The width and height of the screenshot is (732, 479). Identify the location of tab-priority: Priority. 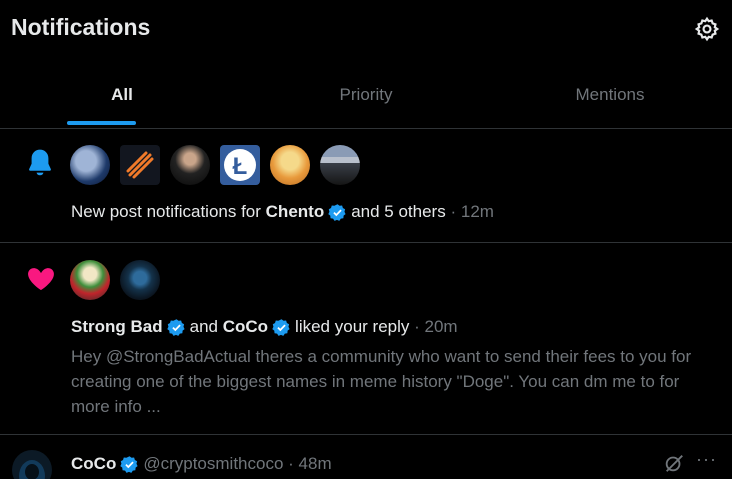
(366, 95).